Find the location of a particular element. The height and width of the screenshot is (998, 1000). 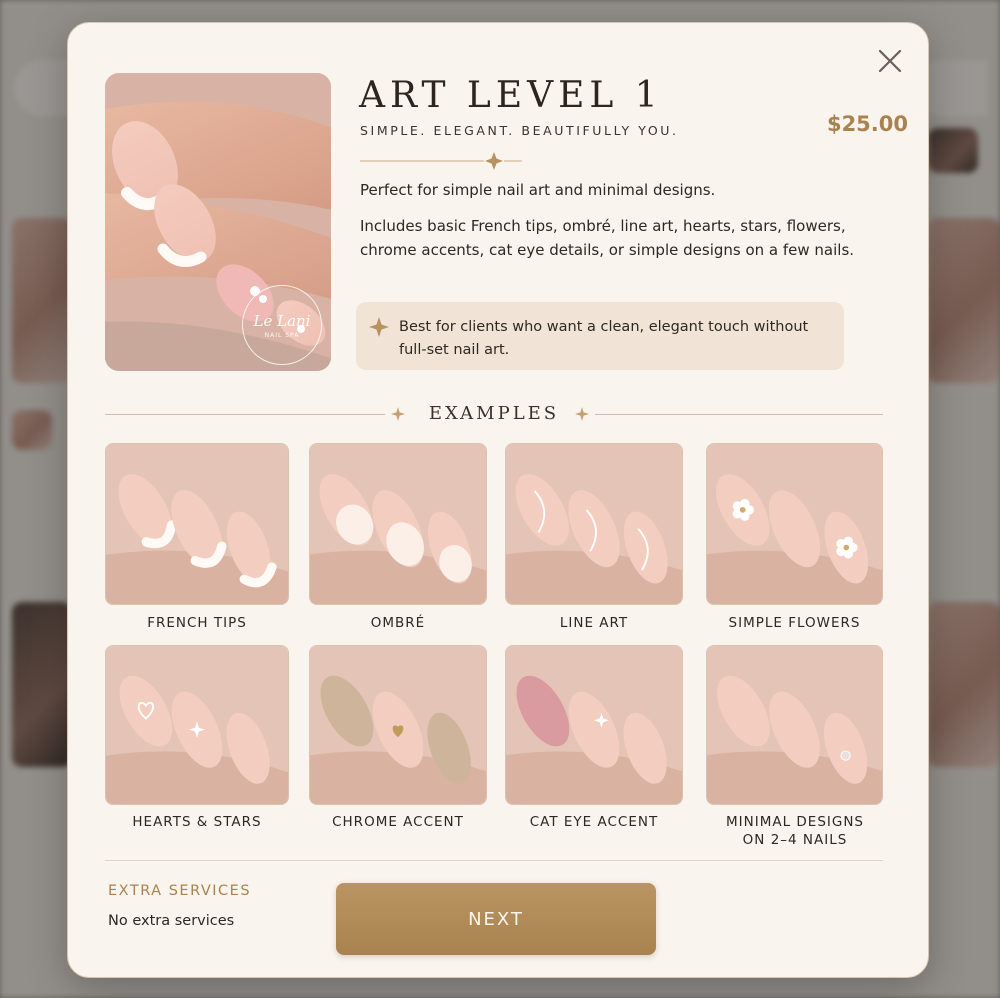

example-tile-hearts is located at coordinates (197, 725).